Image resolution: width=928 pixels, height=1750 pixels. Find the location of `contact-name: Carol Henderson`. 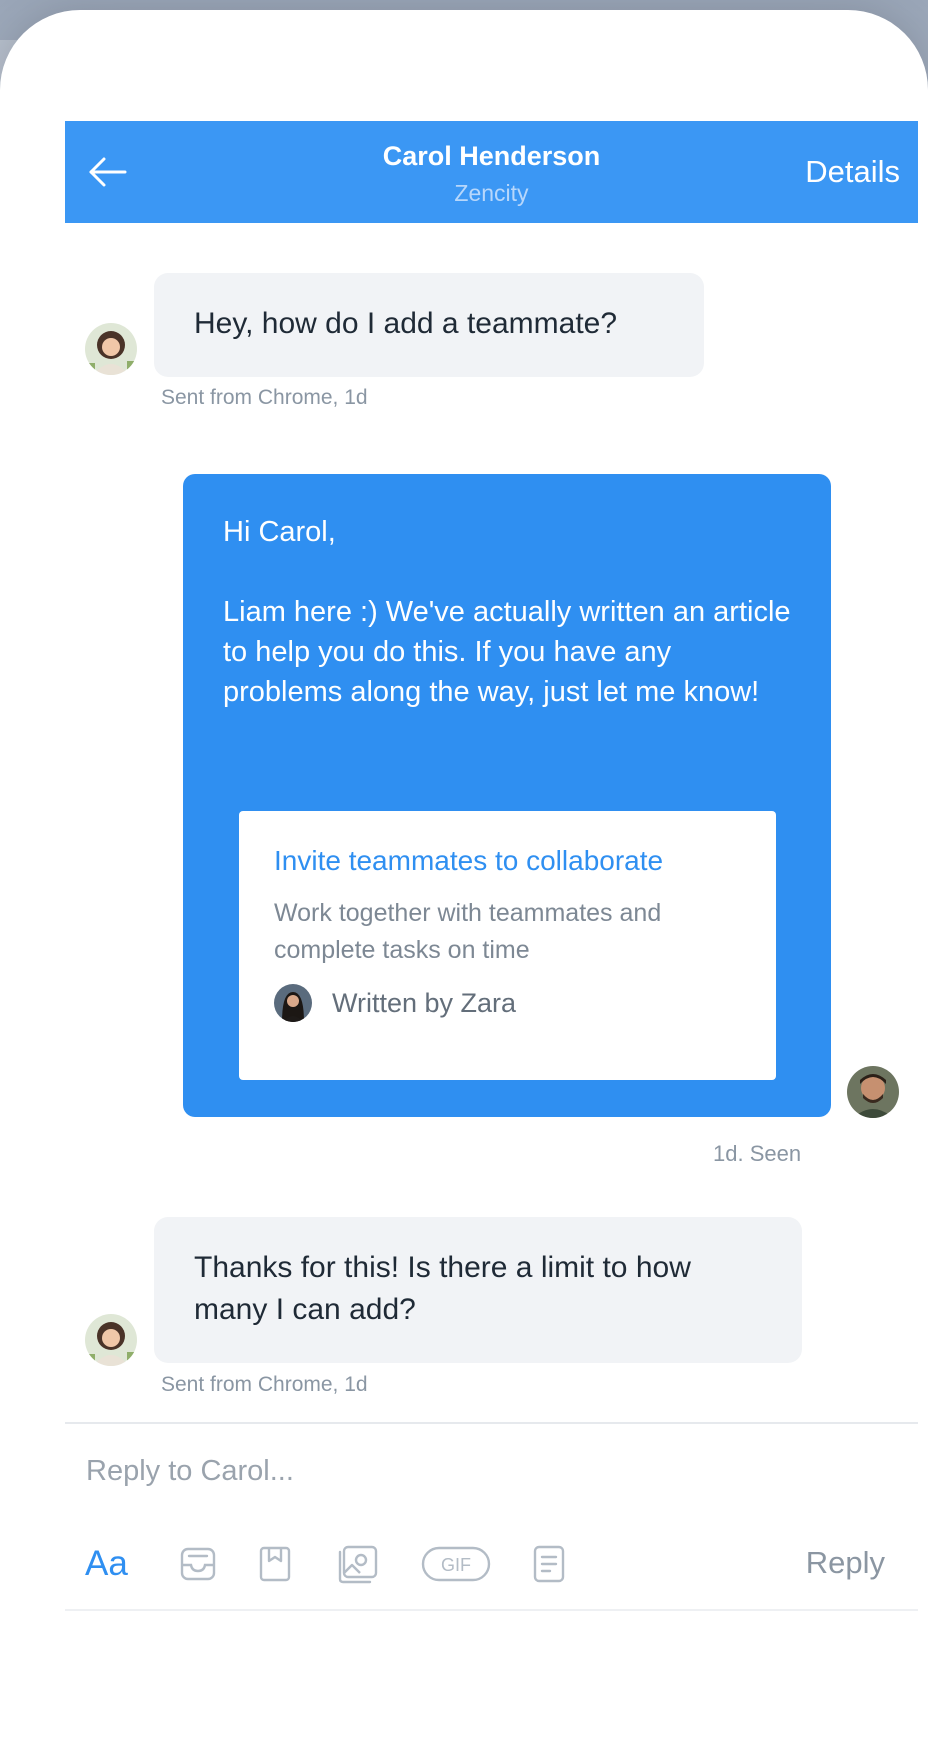

contact-name: Carol Henderson is located at coordinates (491, 156).